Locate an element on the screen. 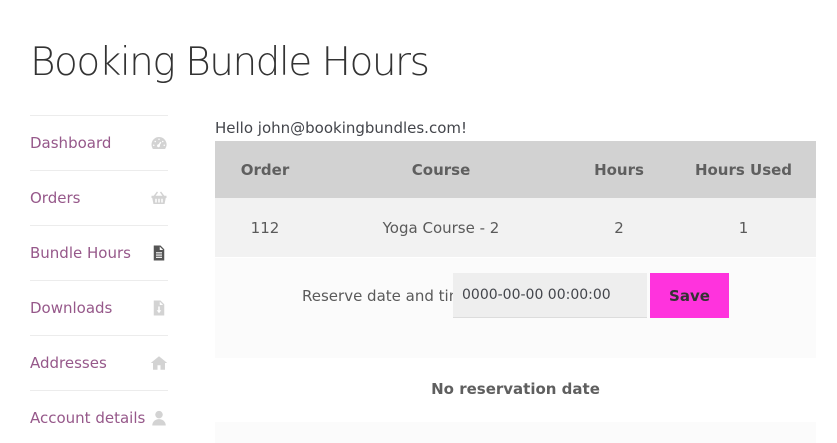 The height and width of the screenshot is (443, 837). nav-item-addresses: Addresses is located at coordinates (99, 362).